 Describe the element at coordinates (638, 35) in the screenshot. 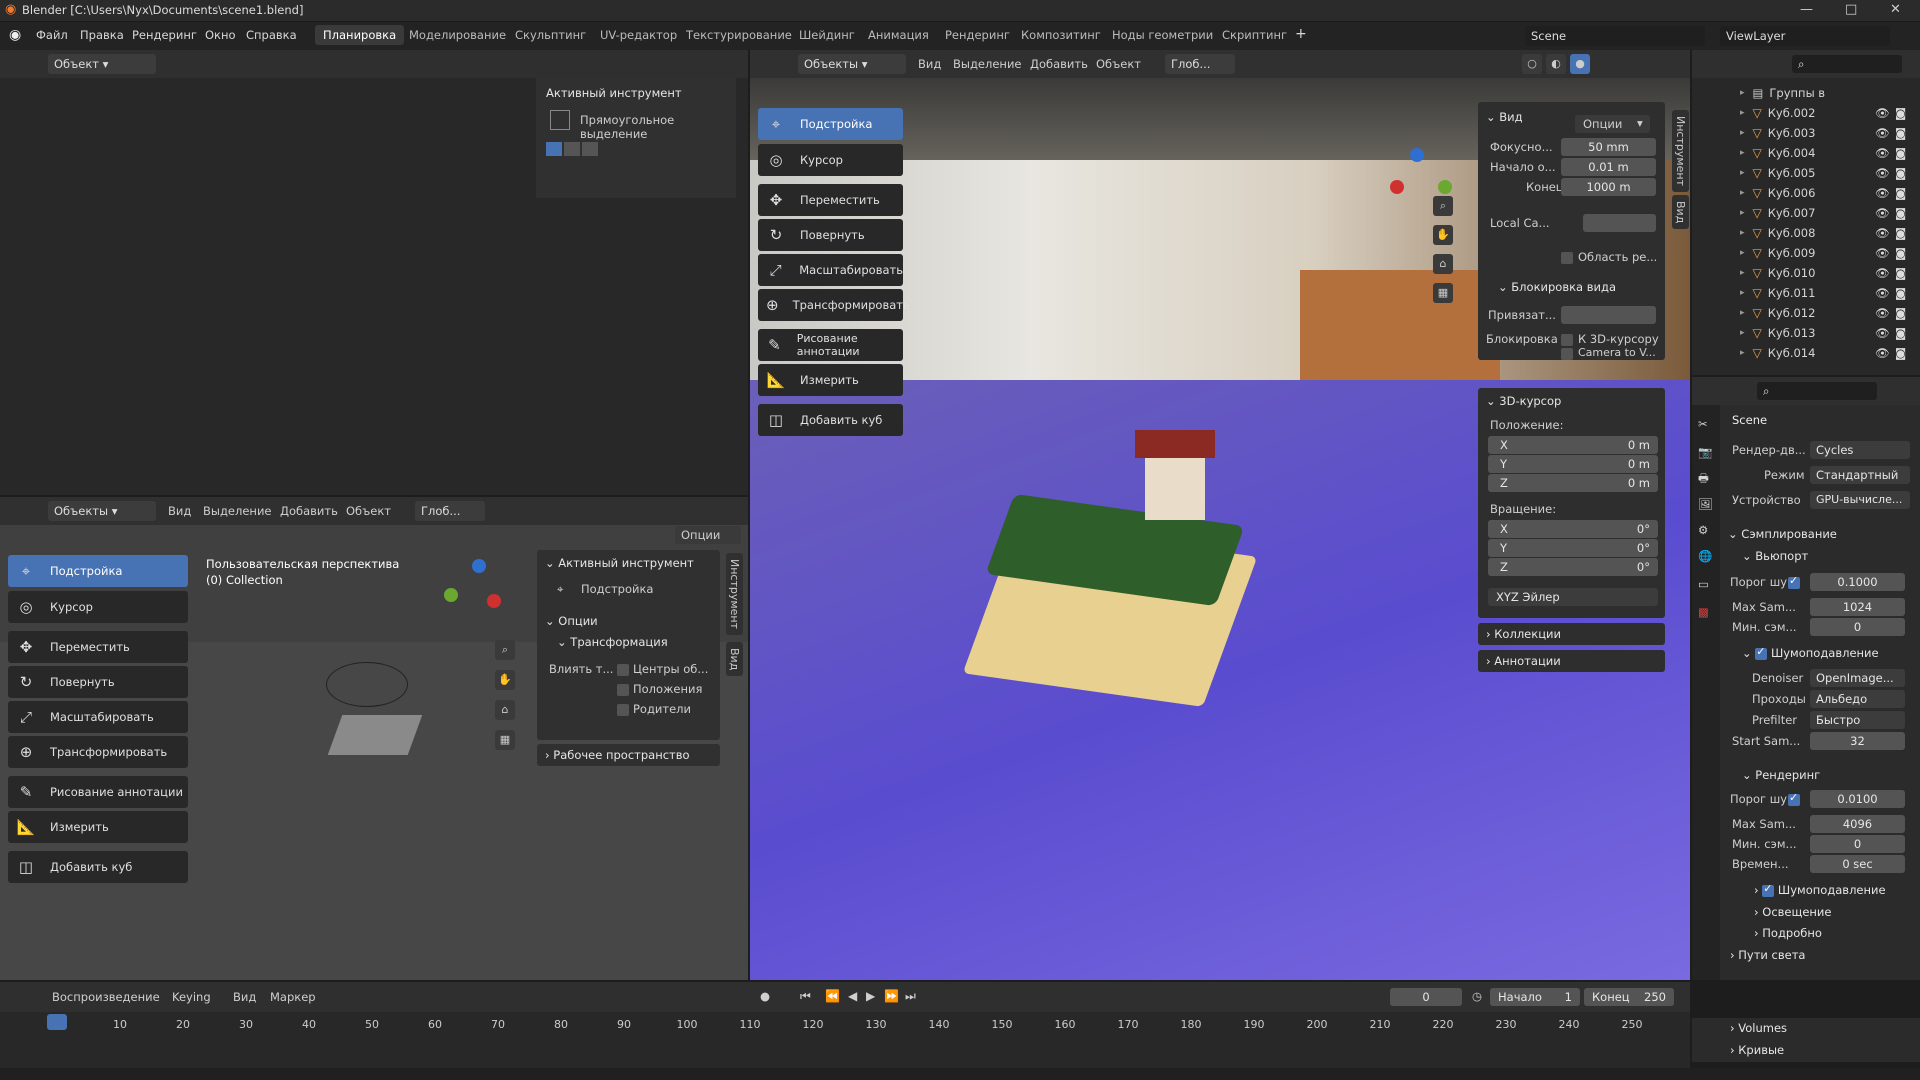

I see `workspace-tab-uv: UV-редактор` at that location.